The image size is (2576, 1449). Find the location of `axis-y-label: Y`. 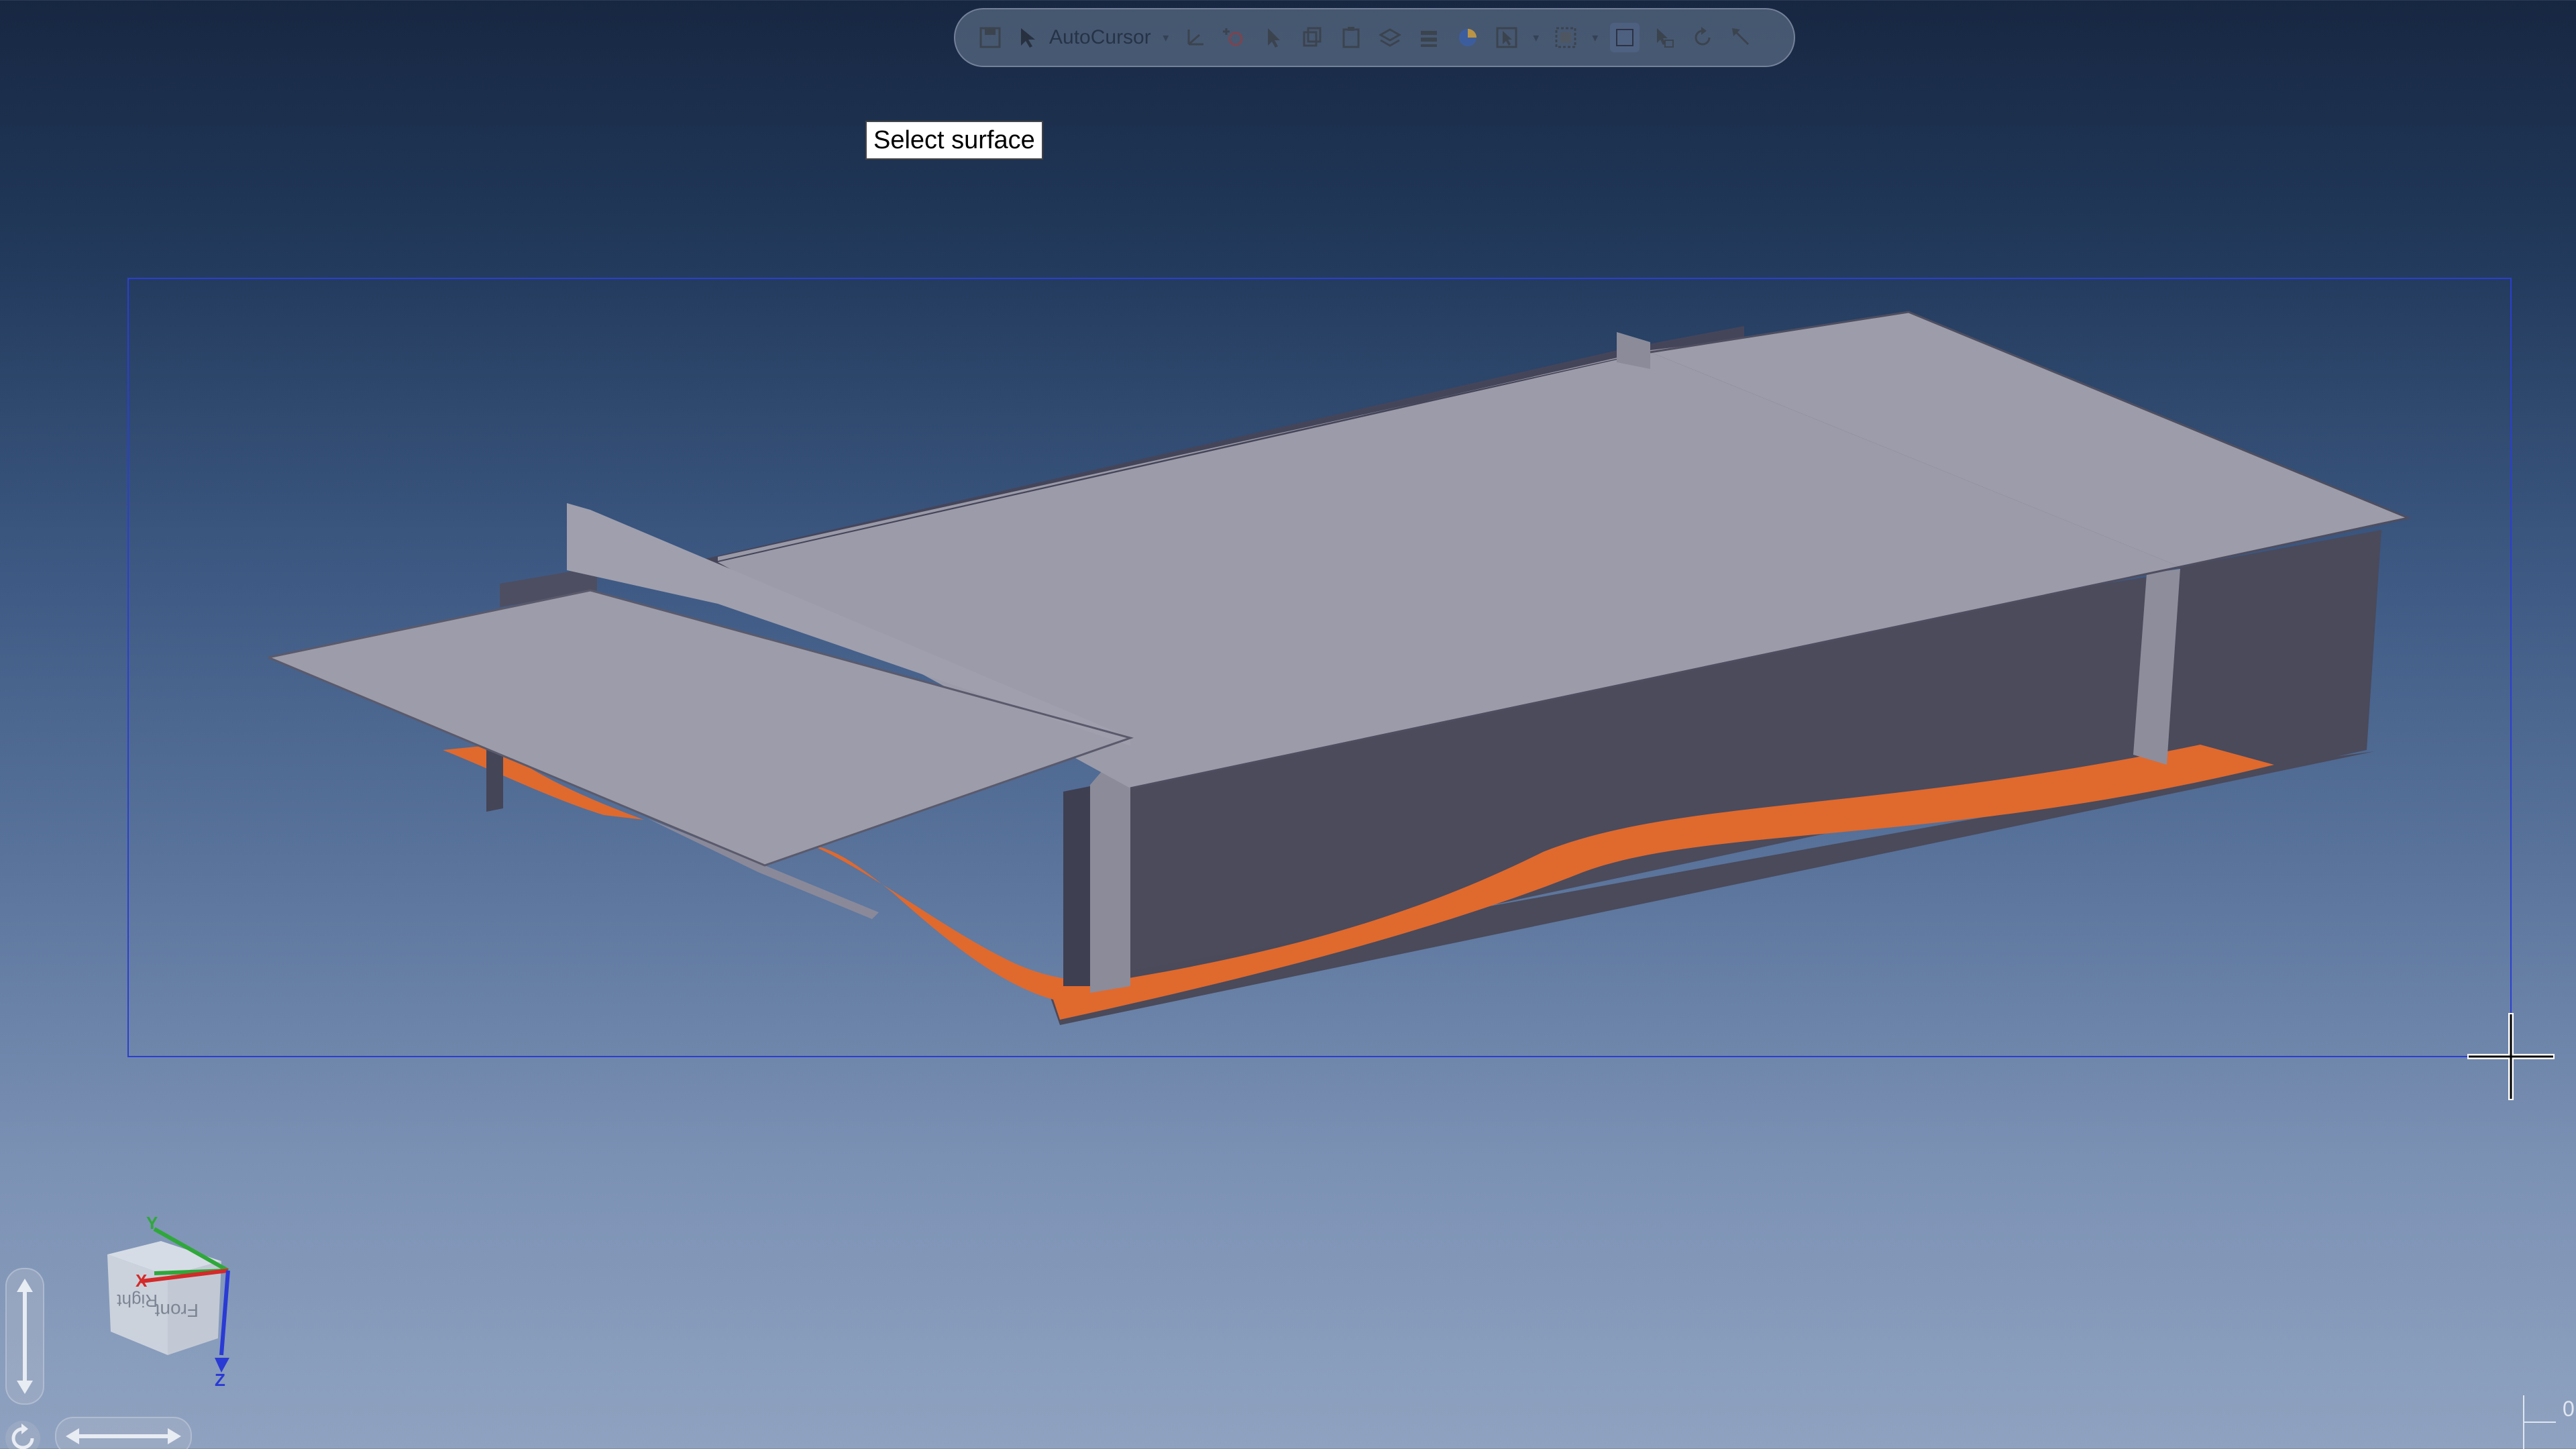

axis-y-label: Y is located at coordinates (152, 1223).